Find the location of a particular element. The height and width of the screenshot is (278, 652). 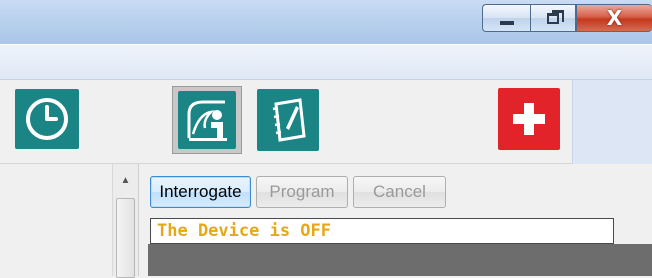

minimize-icon is located at coordinates (506, 22).